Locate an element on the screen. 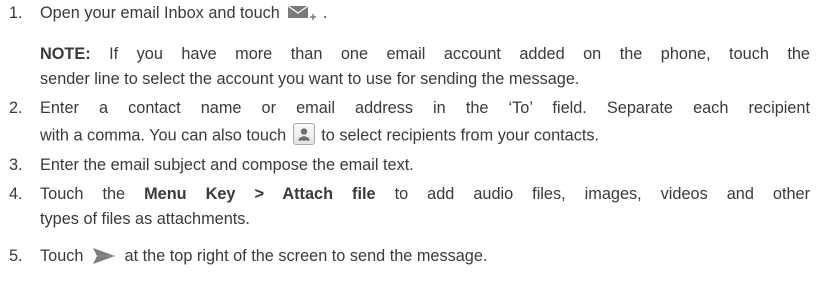 The height and width of the screenshot is (304, 818). step-4-text-3: types of files as attachments. is located at coordinates (145, 219).